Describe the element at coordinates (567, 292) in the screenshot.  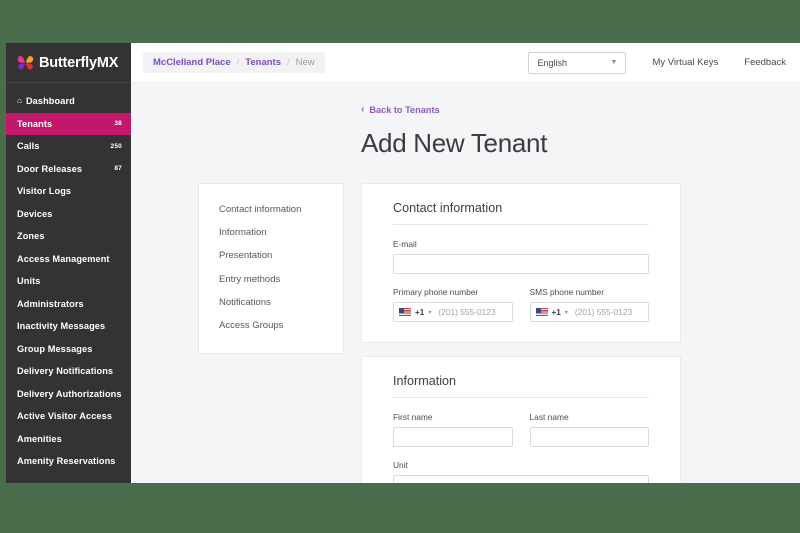
I see `sms-phone-label: SMS phone number` at that location.